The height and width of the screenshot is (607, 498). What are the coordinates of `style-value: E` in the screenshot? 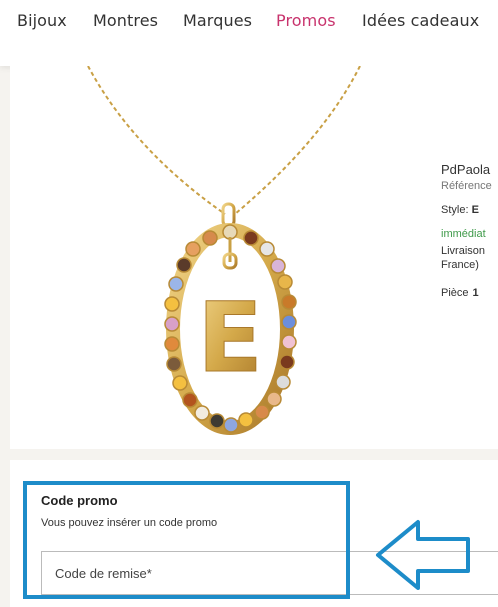 It's located at (475, 210).